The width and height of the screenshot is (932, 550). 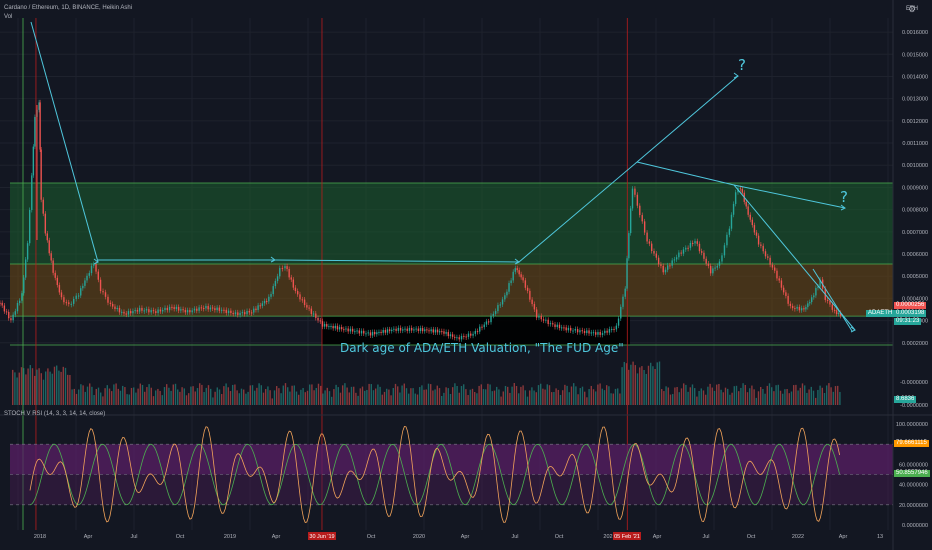 What do you see at coordinates (915, 277) in the screenshot?
I see `y-tick-label: 0.0005000` at bounding box center [915, 277].